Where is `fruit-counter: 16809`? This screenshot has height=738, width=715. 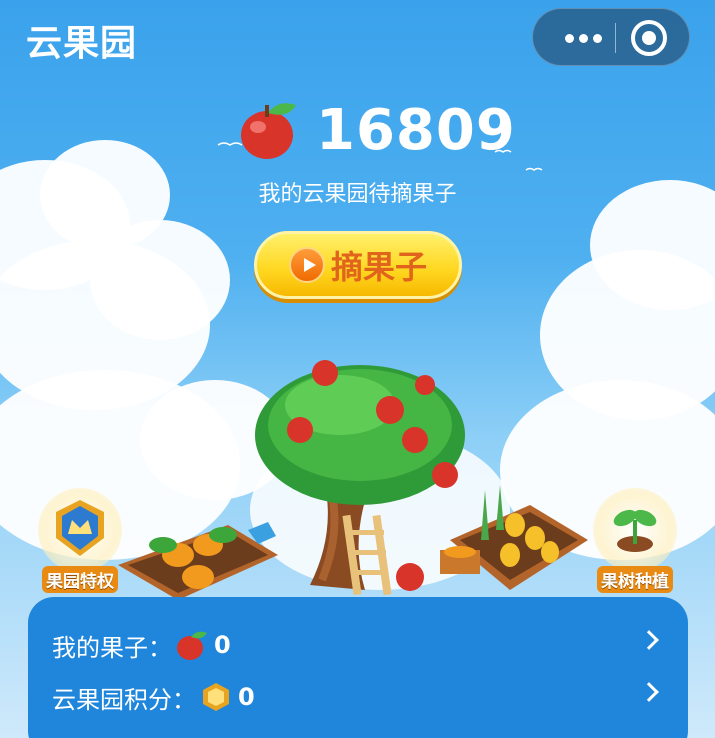
fruit-counter: 16809 is located at coordinates (377, 130).